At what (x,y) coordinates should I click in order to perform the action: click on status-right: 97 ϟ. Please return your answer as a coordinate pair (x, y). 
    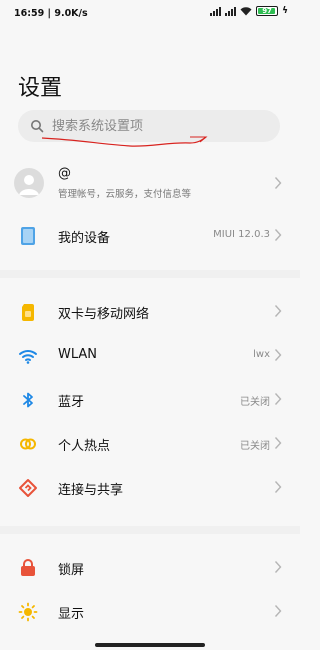
    Looking at the image, I should click on (249, 11).